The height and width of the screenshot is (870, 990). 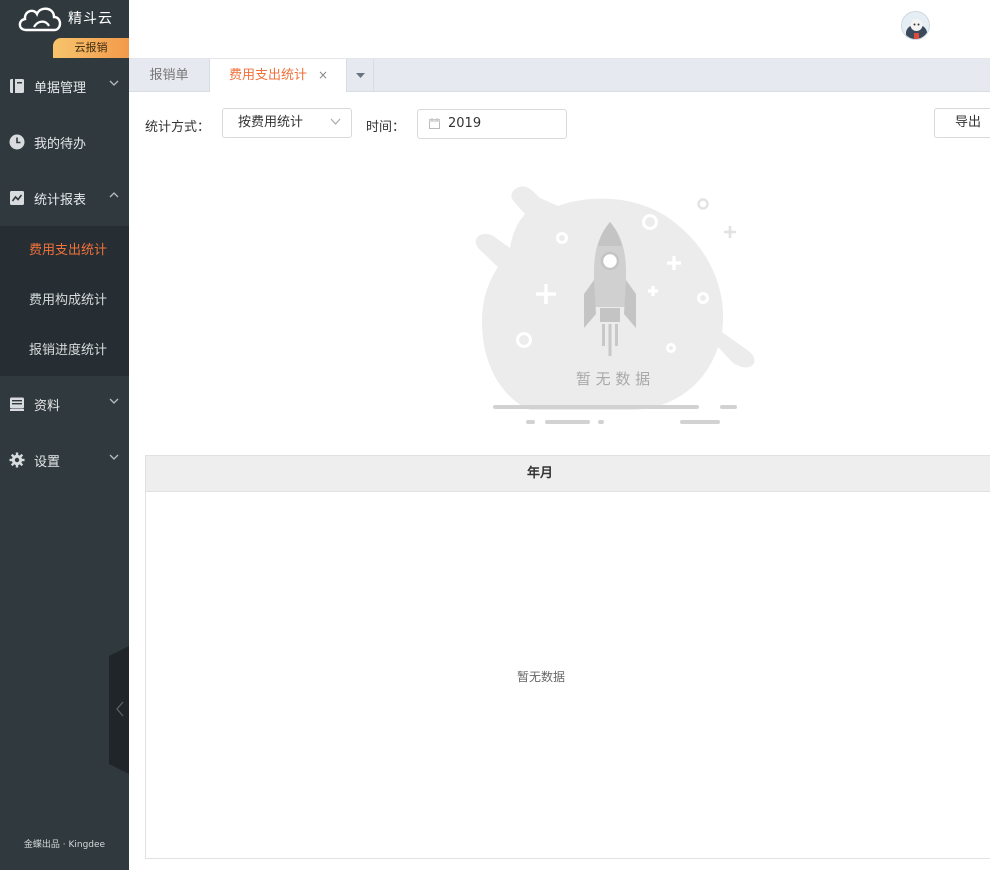 What do you see at coordinates (47, 462) in the screenshot?
I see `sidebar-item-label: 设置` at bounding box center [47, 462].